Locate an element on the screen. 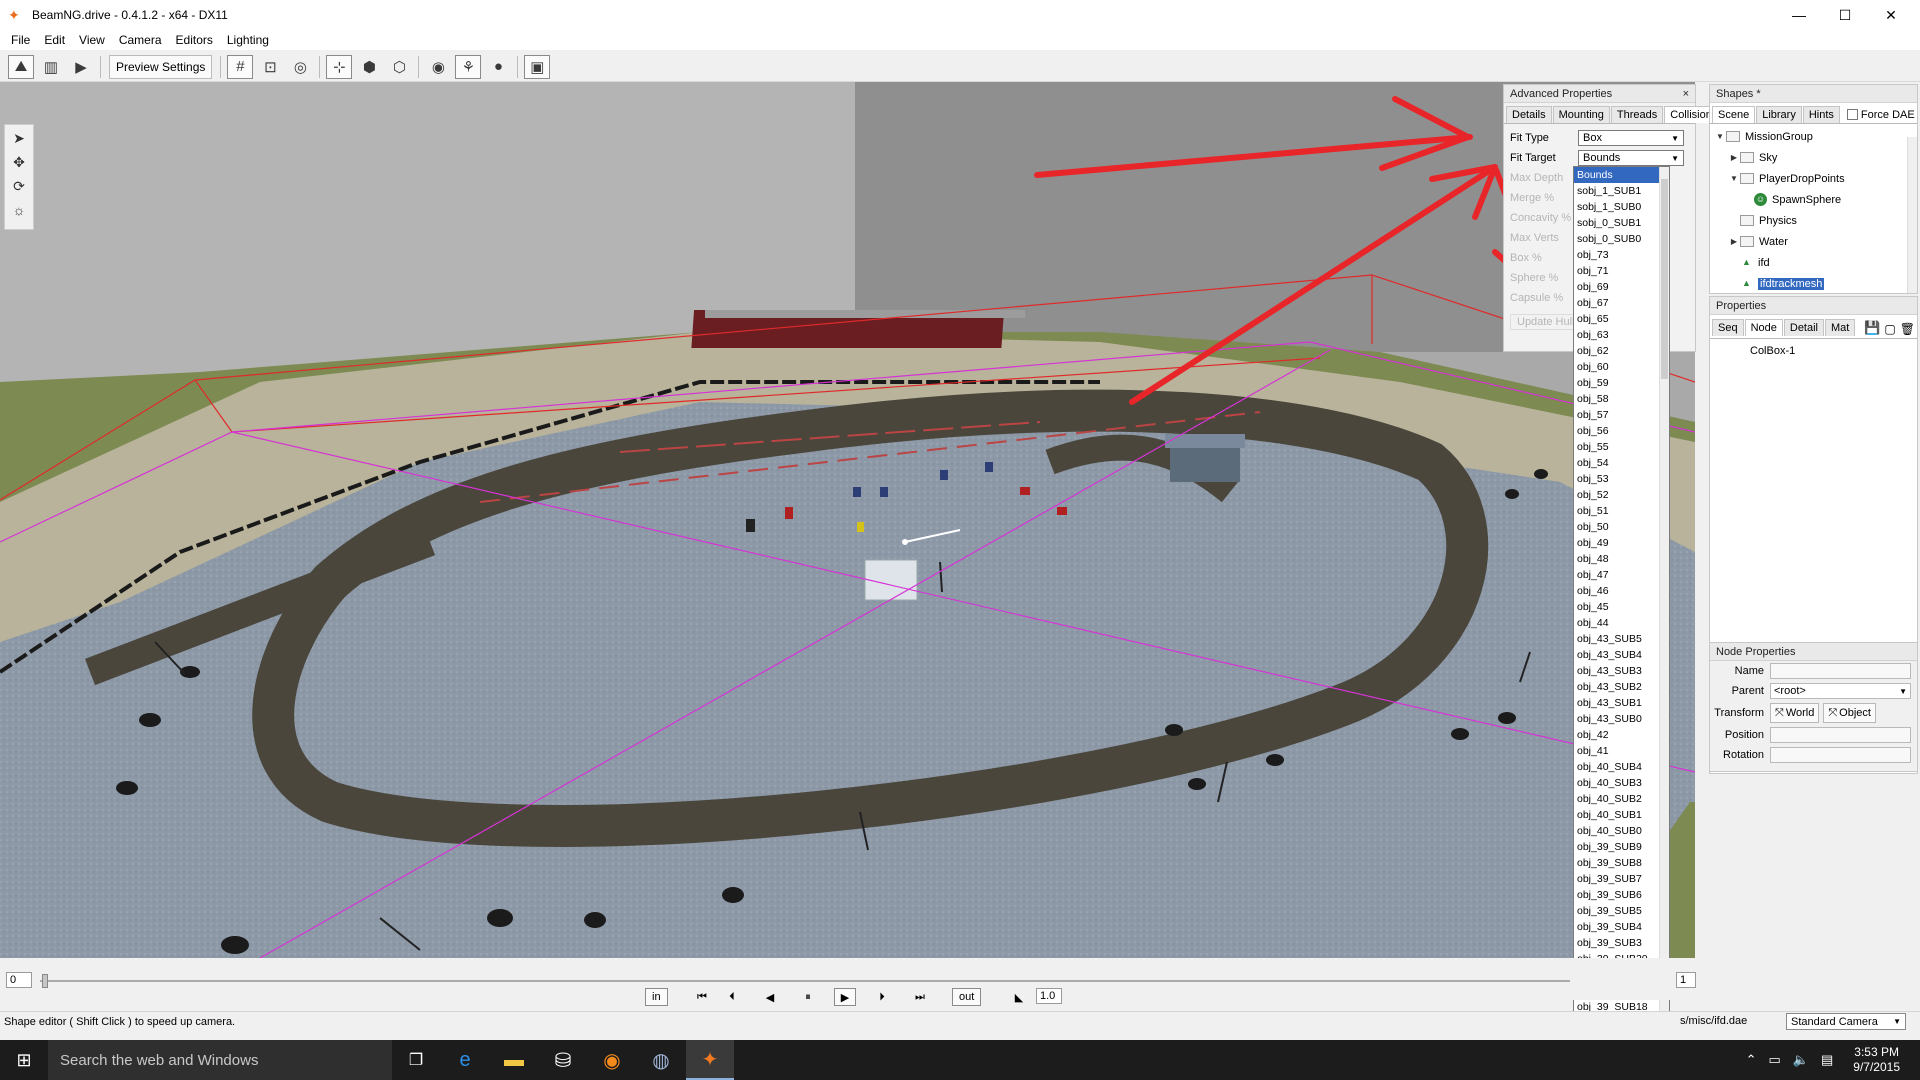  dropdown-option: obj_65 is located at coordinates (1621, 319).